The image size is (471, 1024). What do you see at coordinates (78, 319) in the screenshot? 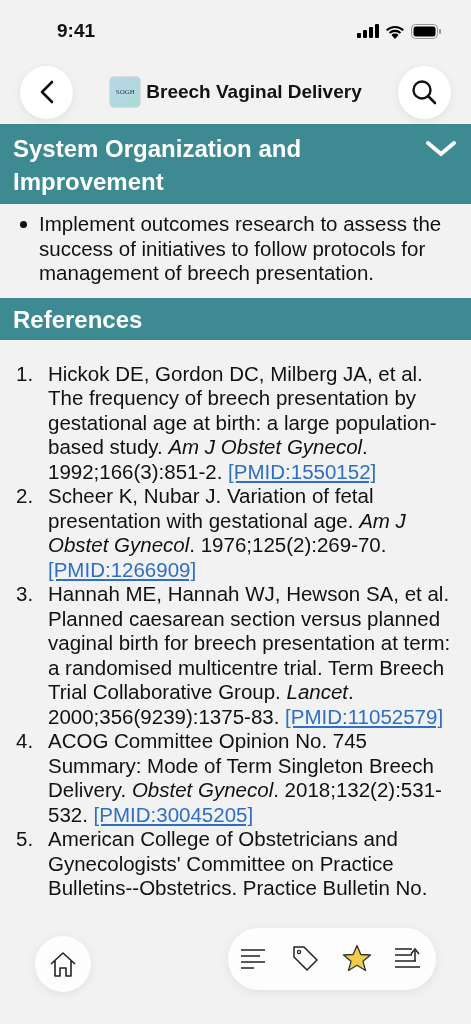
I see `section-title: References` at bounding box center [78, 319].